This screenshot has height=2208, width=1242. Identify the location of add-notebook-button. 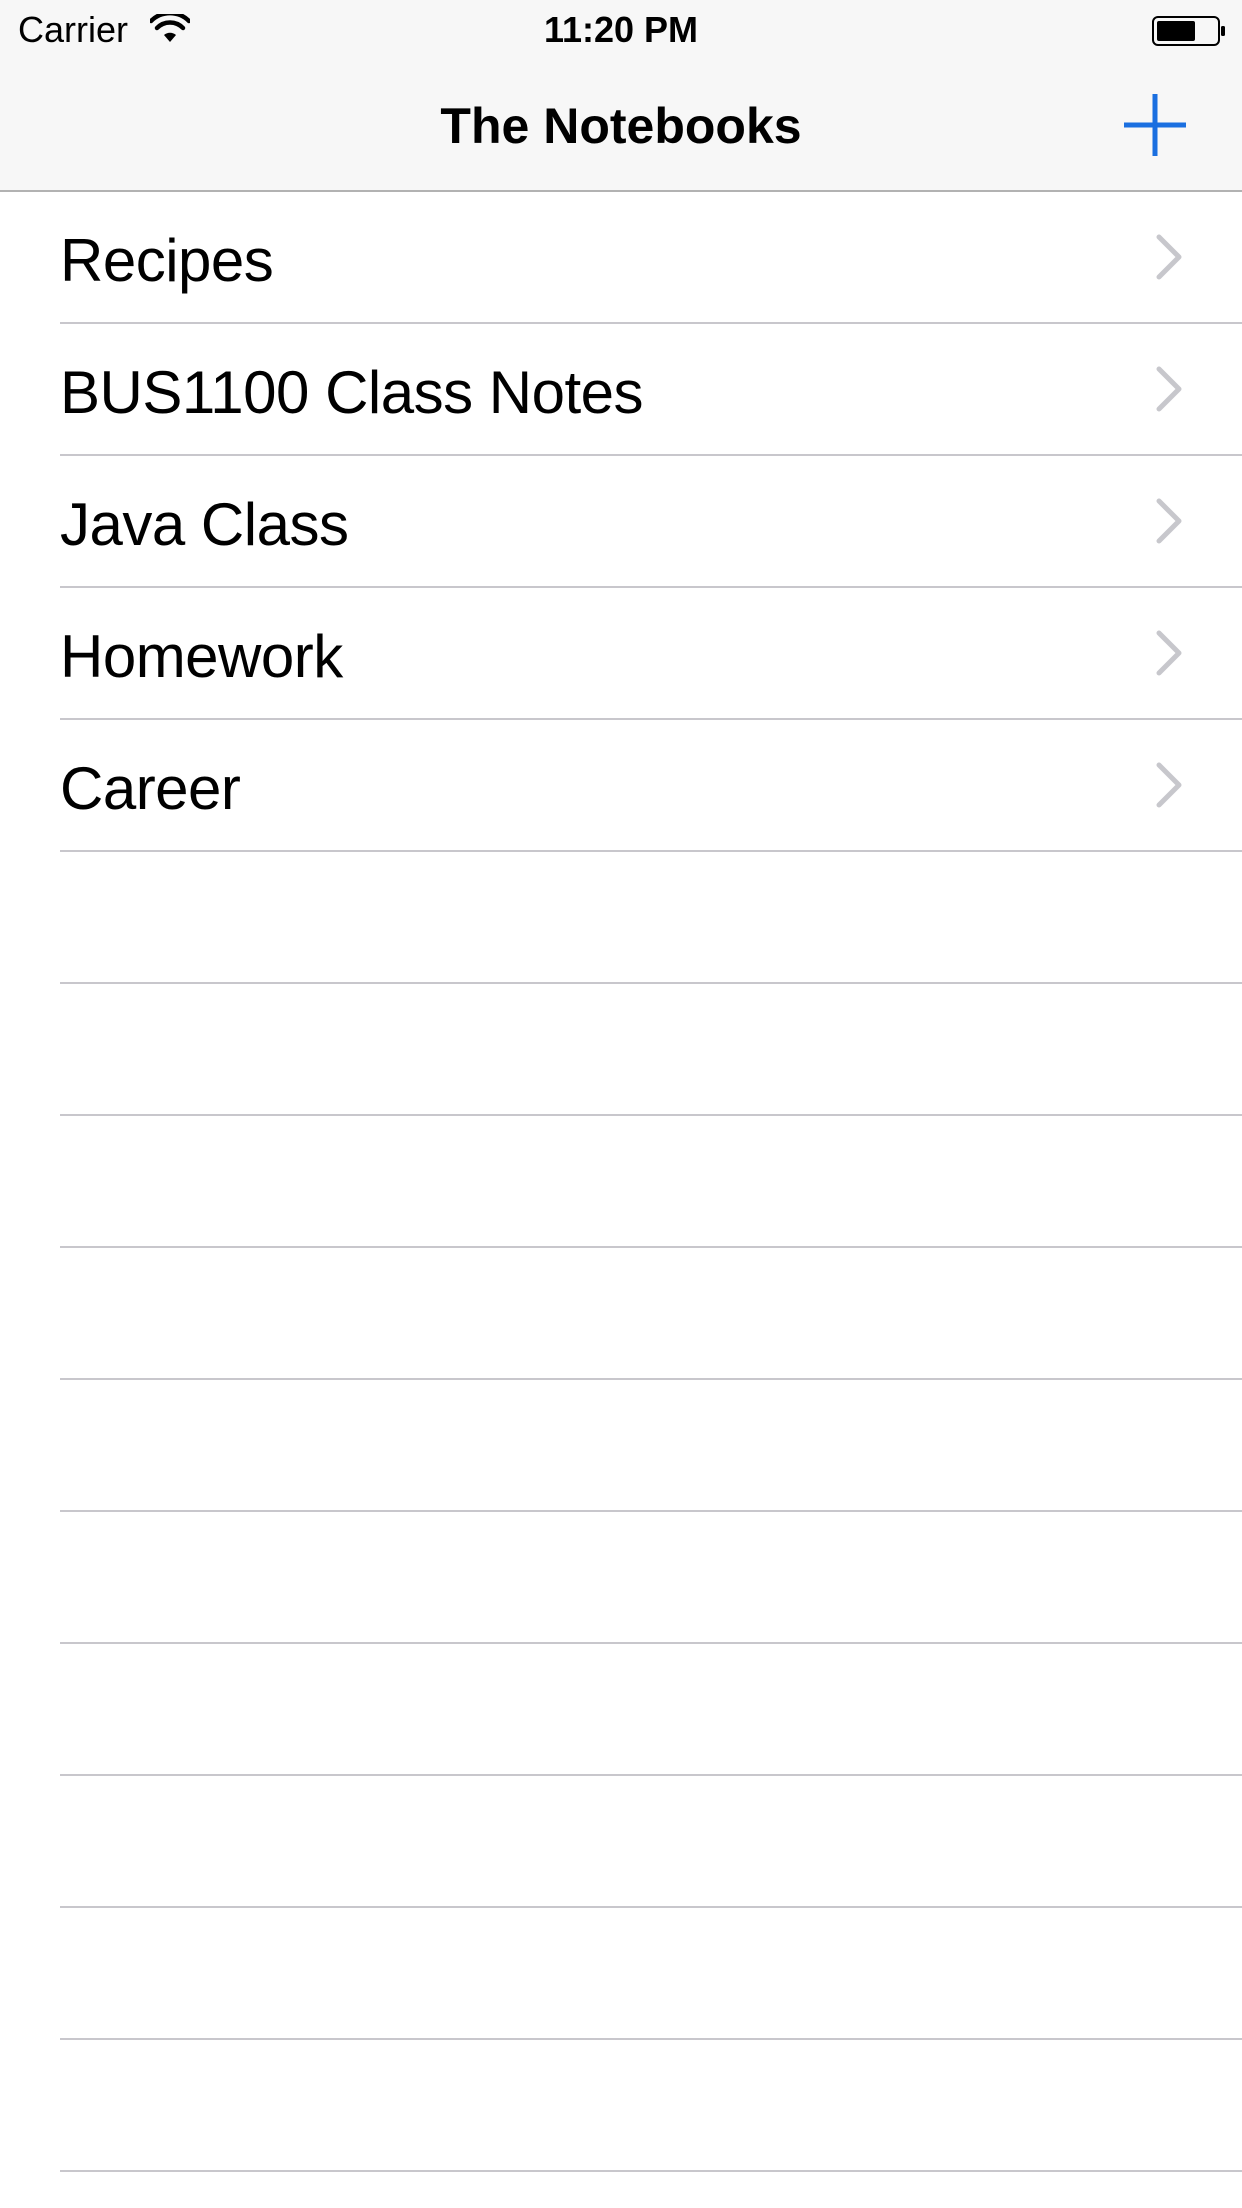
(1155, 125).